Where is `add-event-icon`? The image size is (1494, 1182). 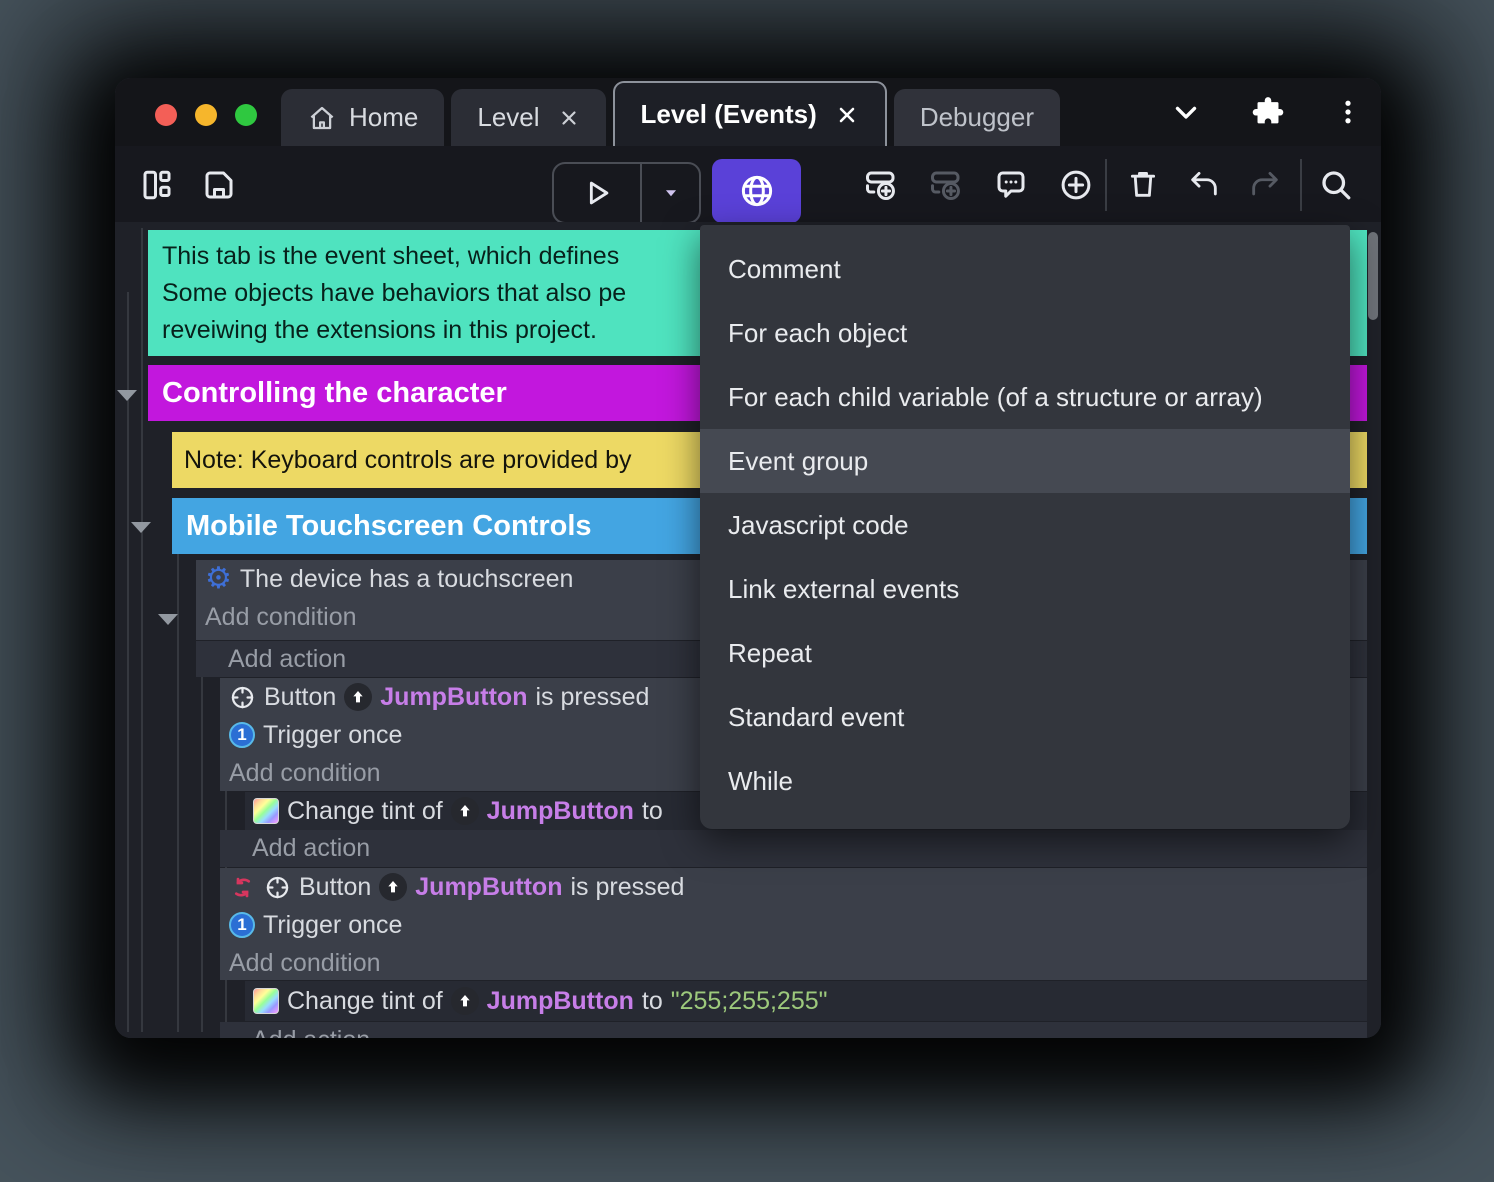
add-event-icon is located at coordinates (881, 185).